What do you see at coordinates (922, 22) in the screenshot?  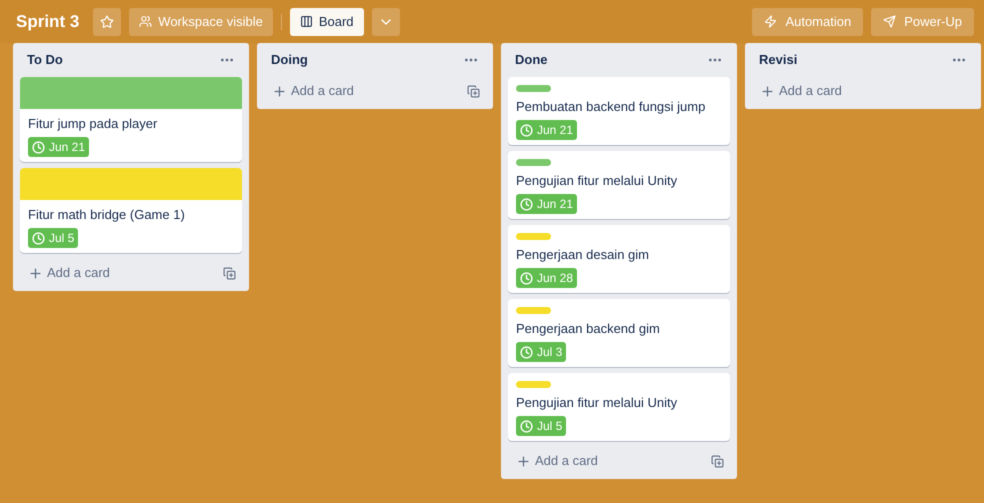 I see `board-action-button: Power-Up` at bounding box center [922, 22].